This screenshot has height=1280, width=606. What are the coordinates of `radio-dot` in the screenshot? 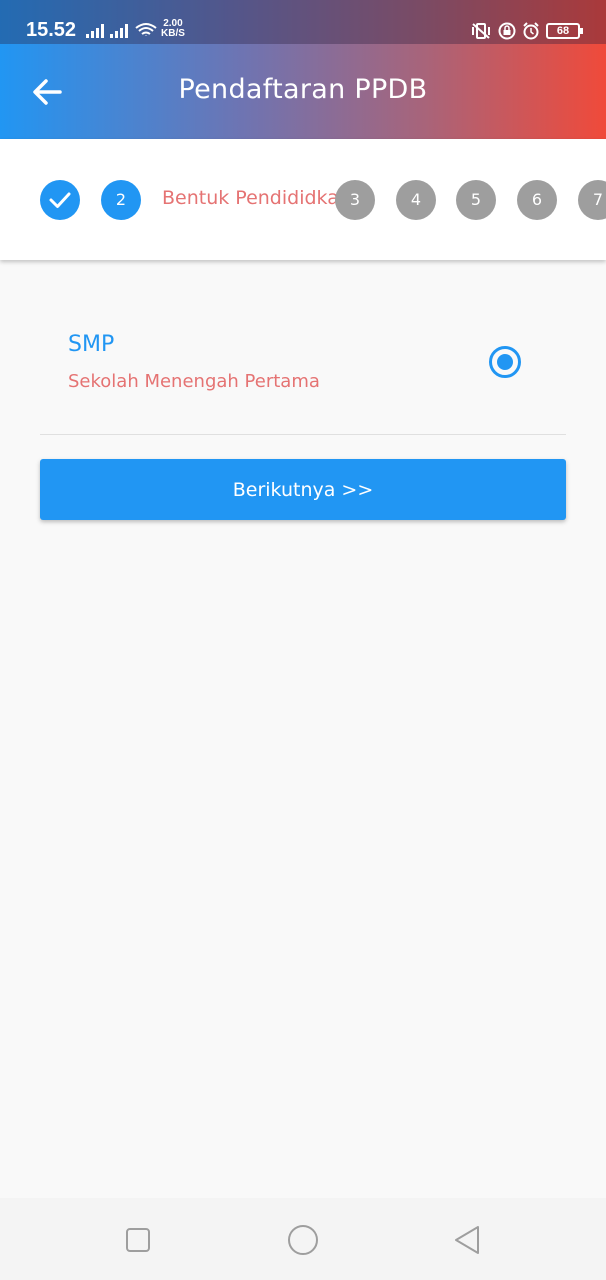 It's located at (505, 362).